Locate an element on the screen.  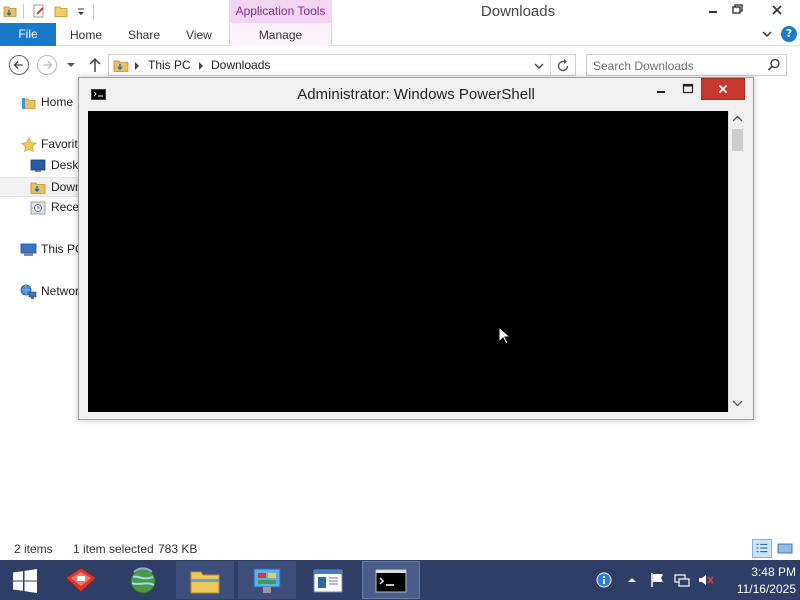
taskbar-control-panel is located at coordinates (267, 580).